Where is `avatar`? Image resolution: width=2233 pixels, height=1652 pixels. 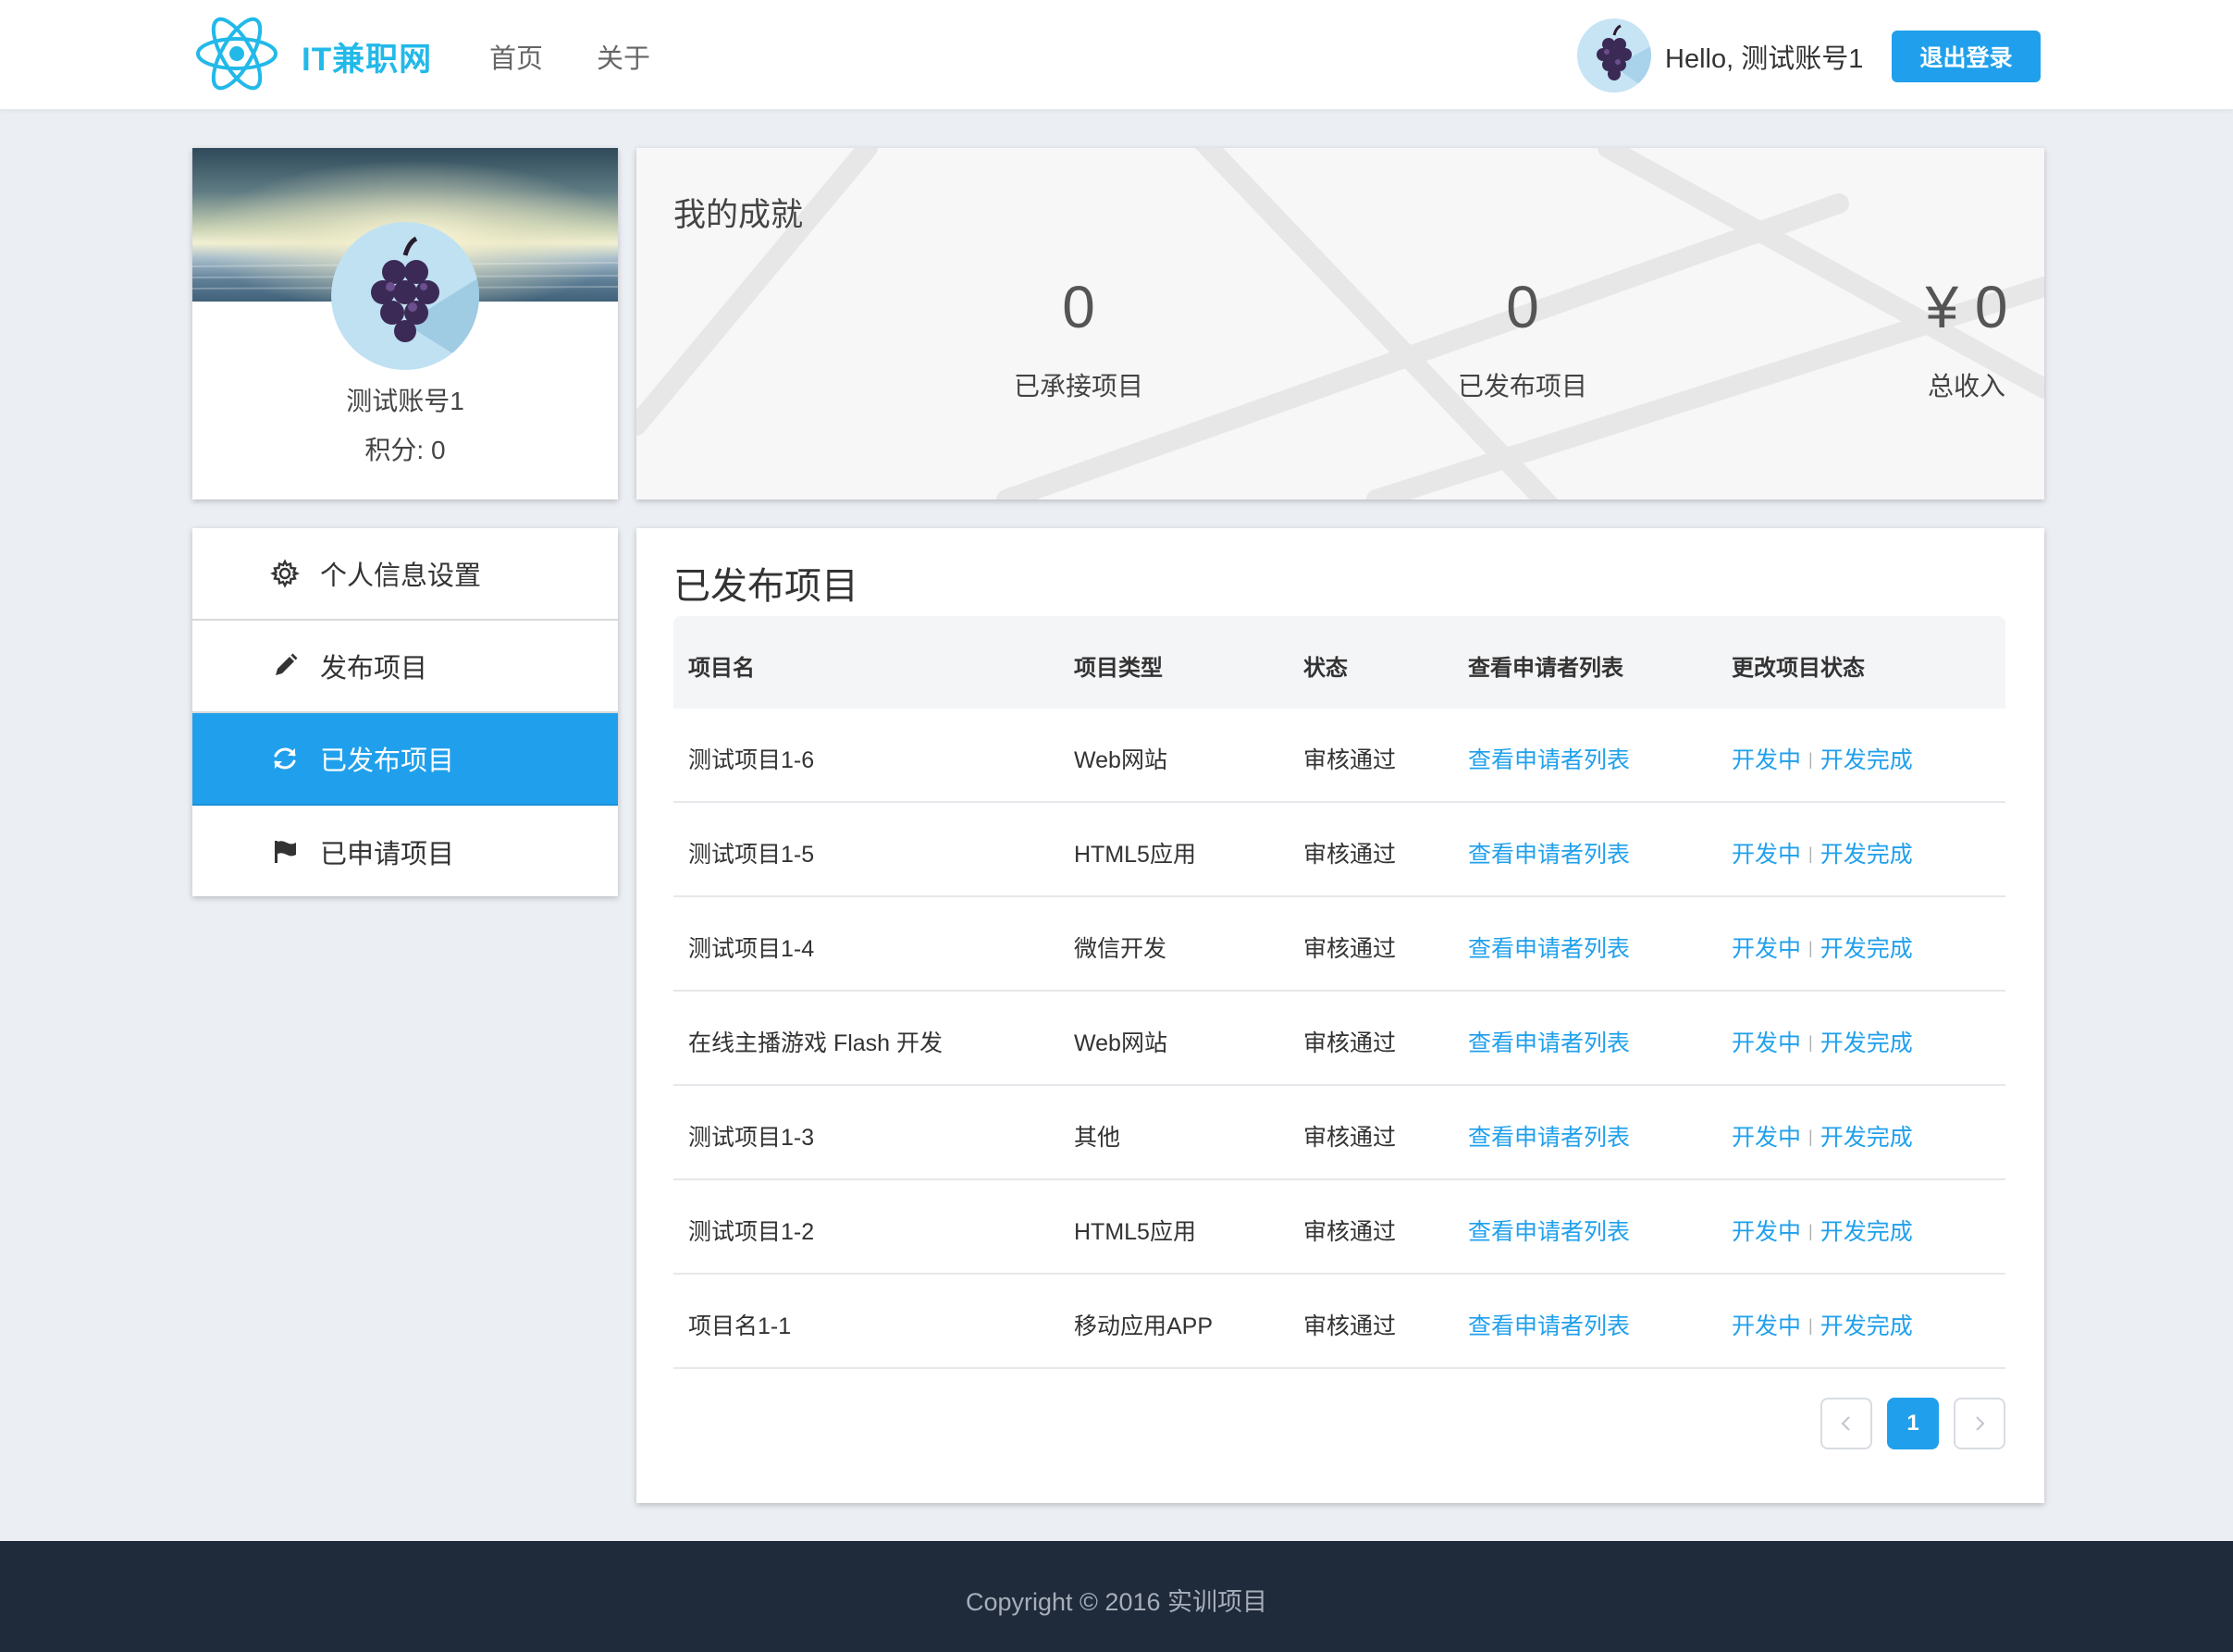
avatar is located at coordinates (1614, 55).